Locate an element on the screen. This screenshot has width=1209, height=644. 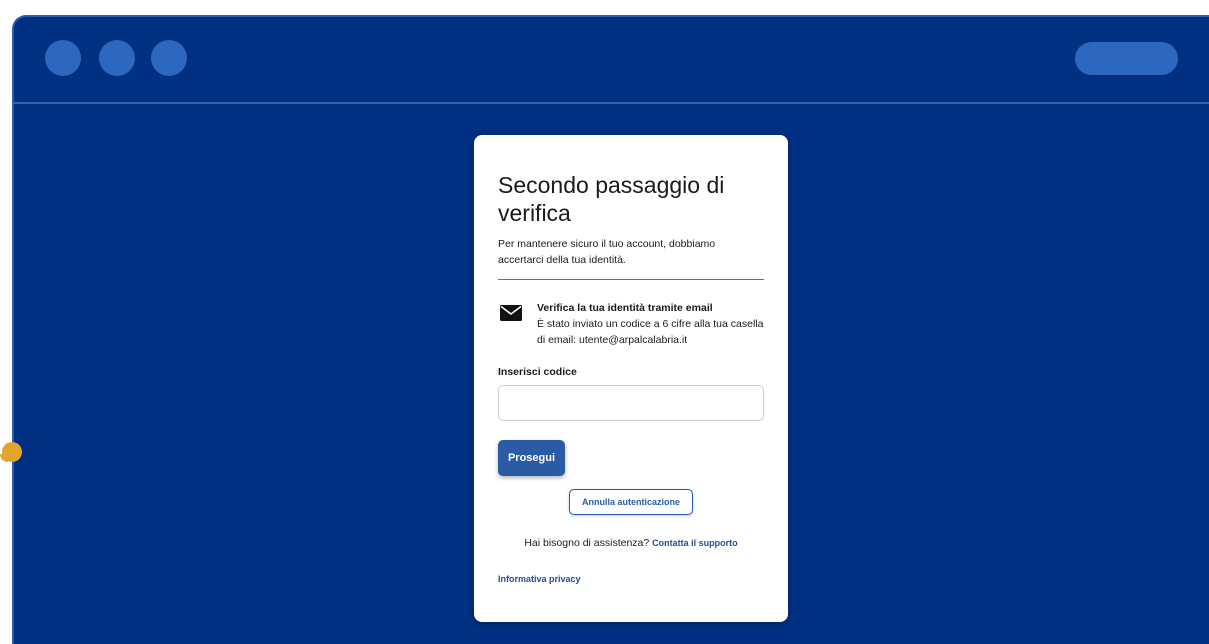
continue-button: Prosegui is located at coordinates (531, 458).